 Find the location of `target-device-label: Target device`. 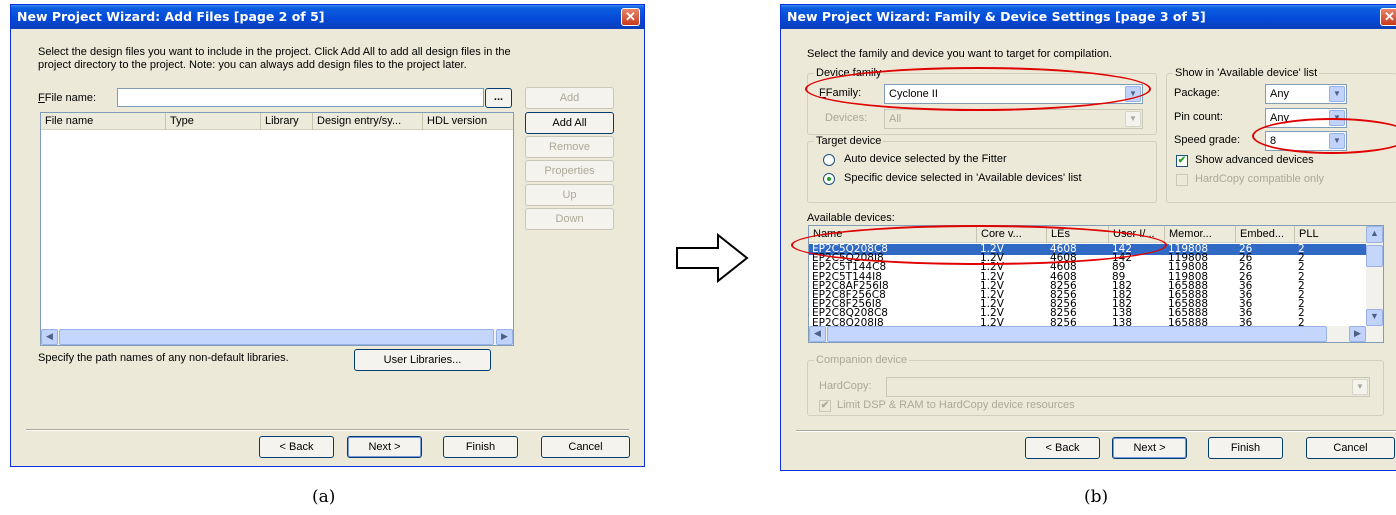

target-device-label: Target device is located at coordinates (849, 141).